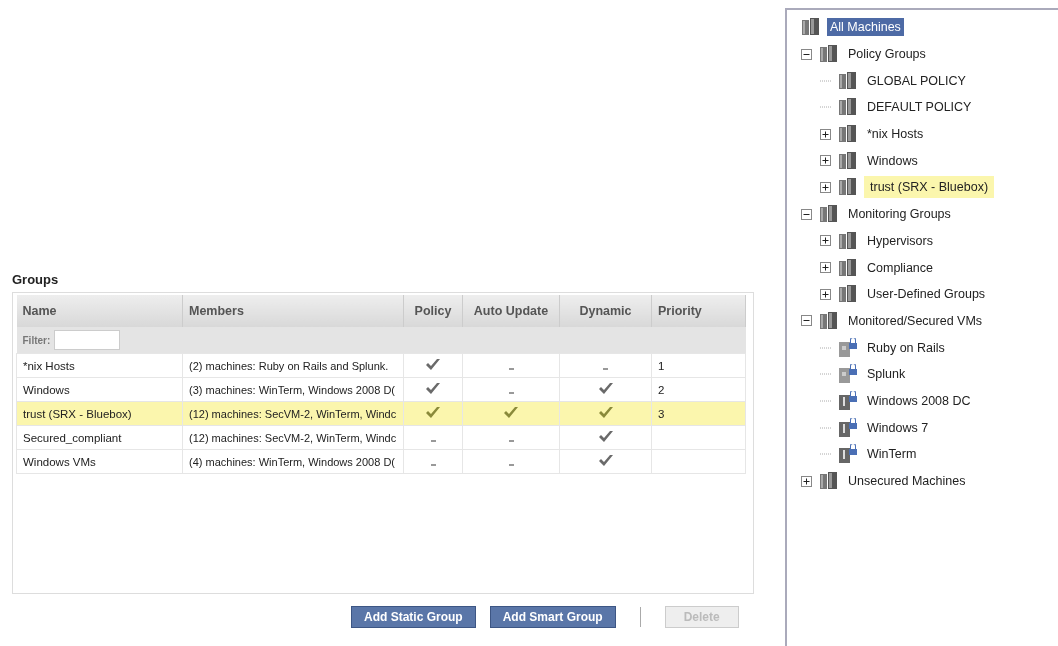  Describe the element at coordinates (926, 294) in the screenshot. I see `tree-item: User-Defined Groups` at that location.